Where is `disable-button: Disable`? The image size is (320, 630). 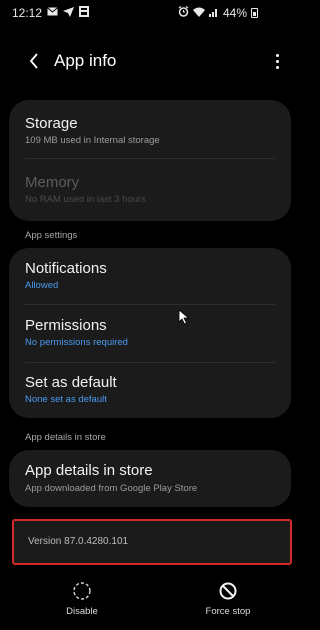 disable-button: Disable is located at coordinates (82, 600).